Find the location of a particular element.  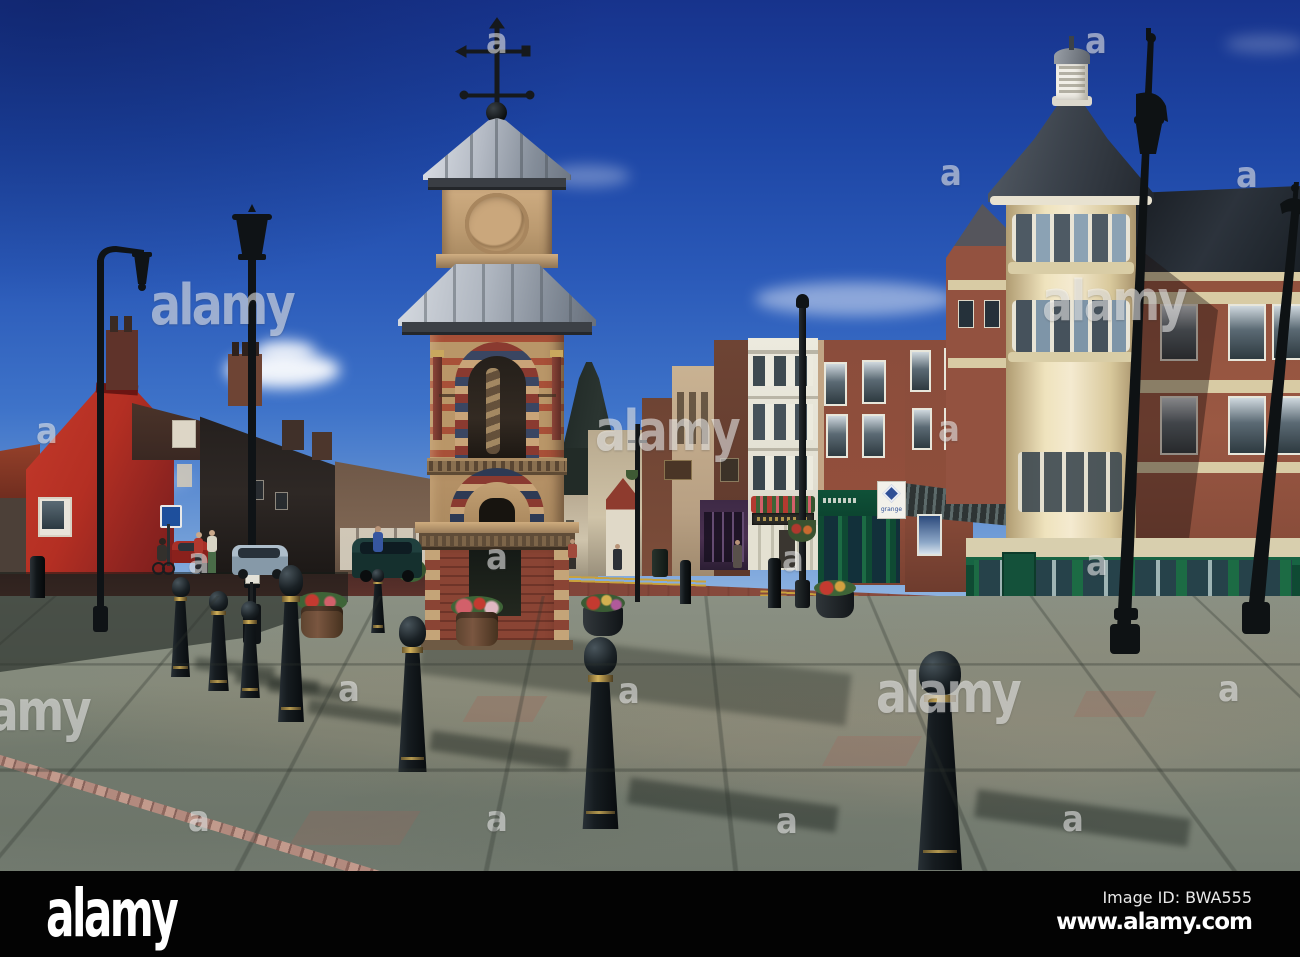

parking-sign is located at coordinates (171, 516).